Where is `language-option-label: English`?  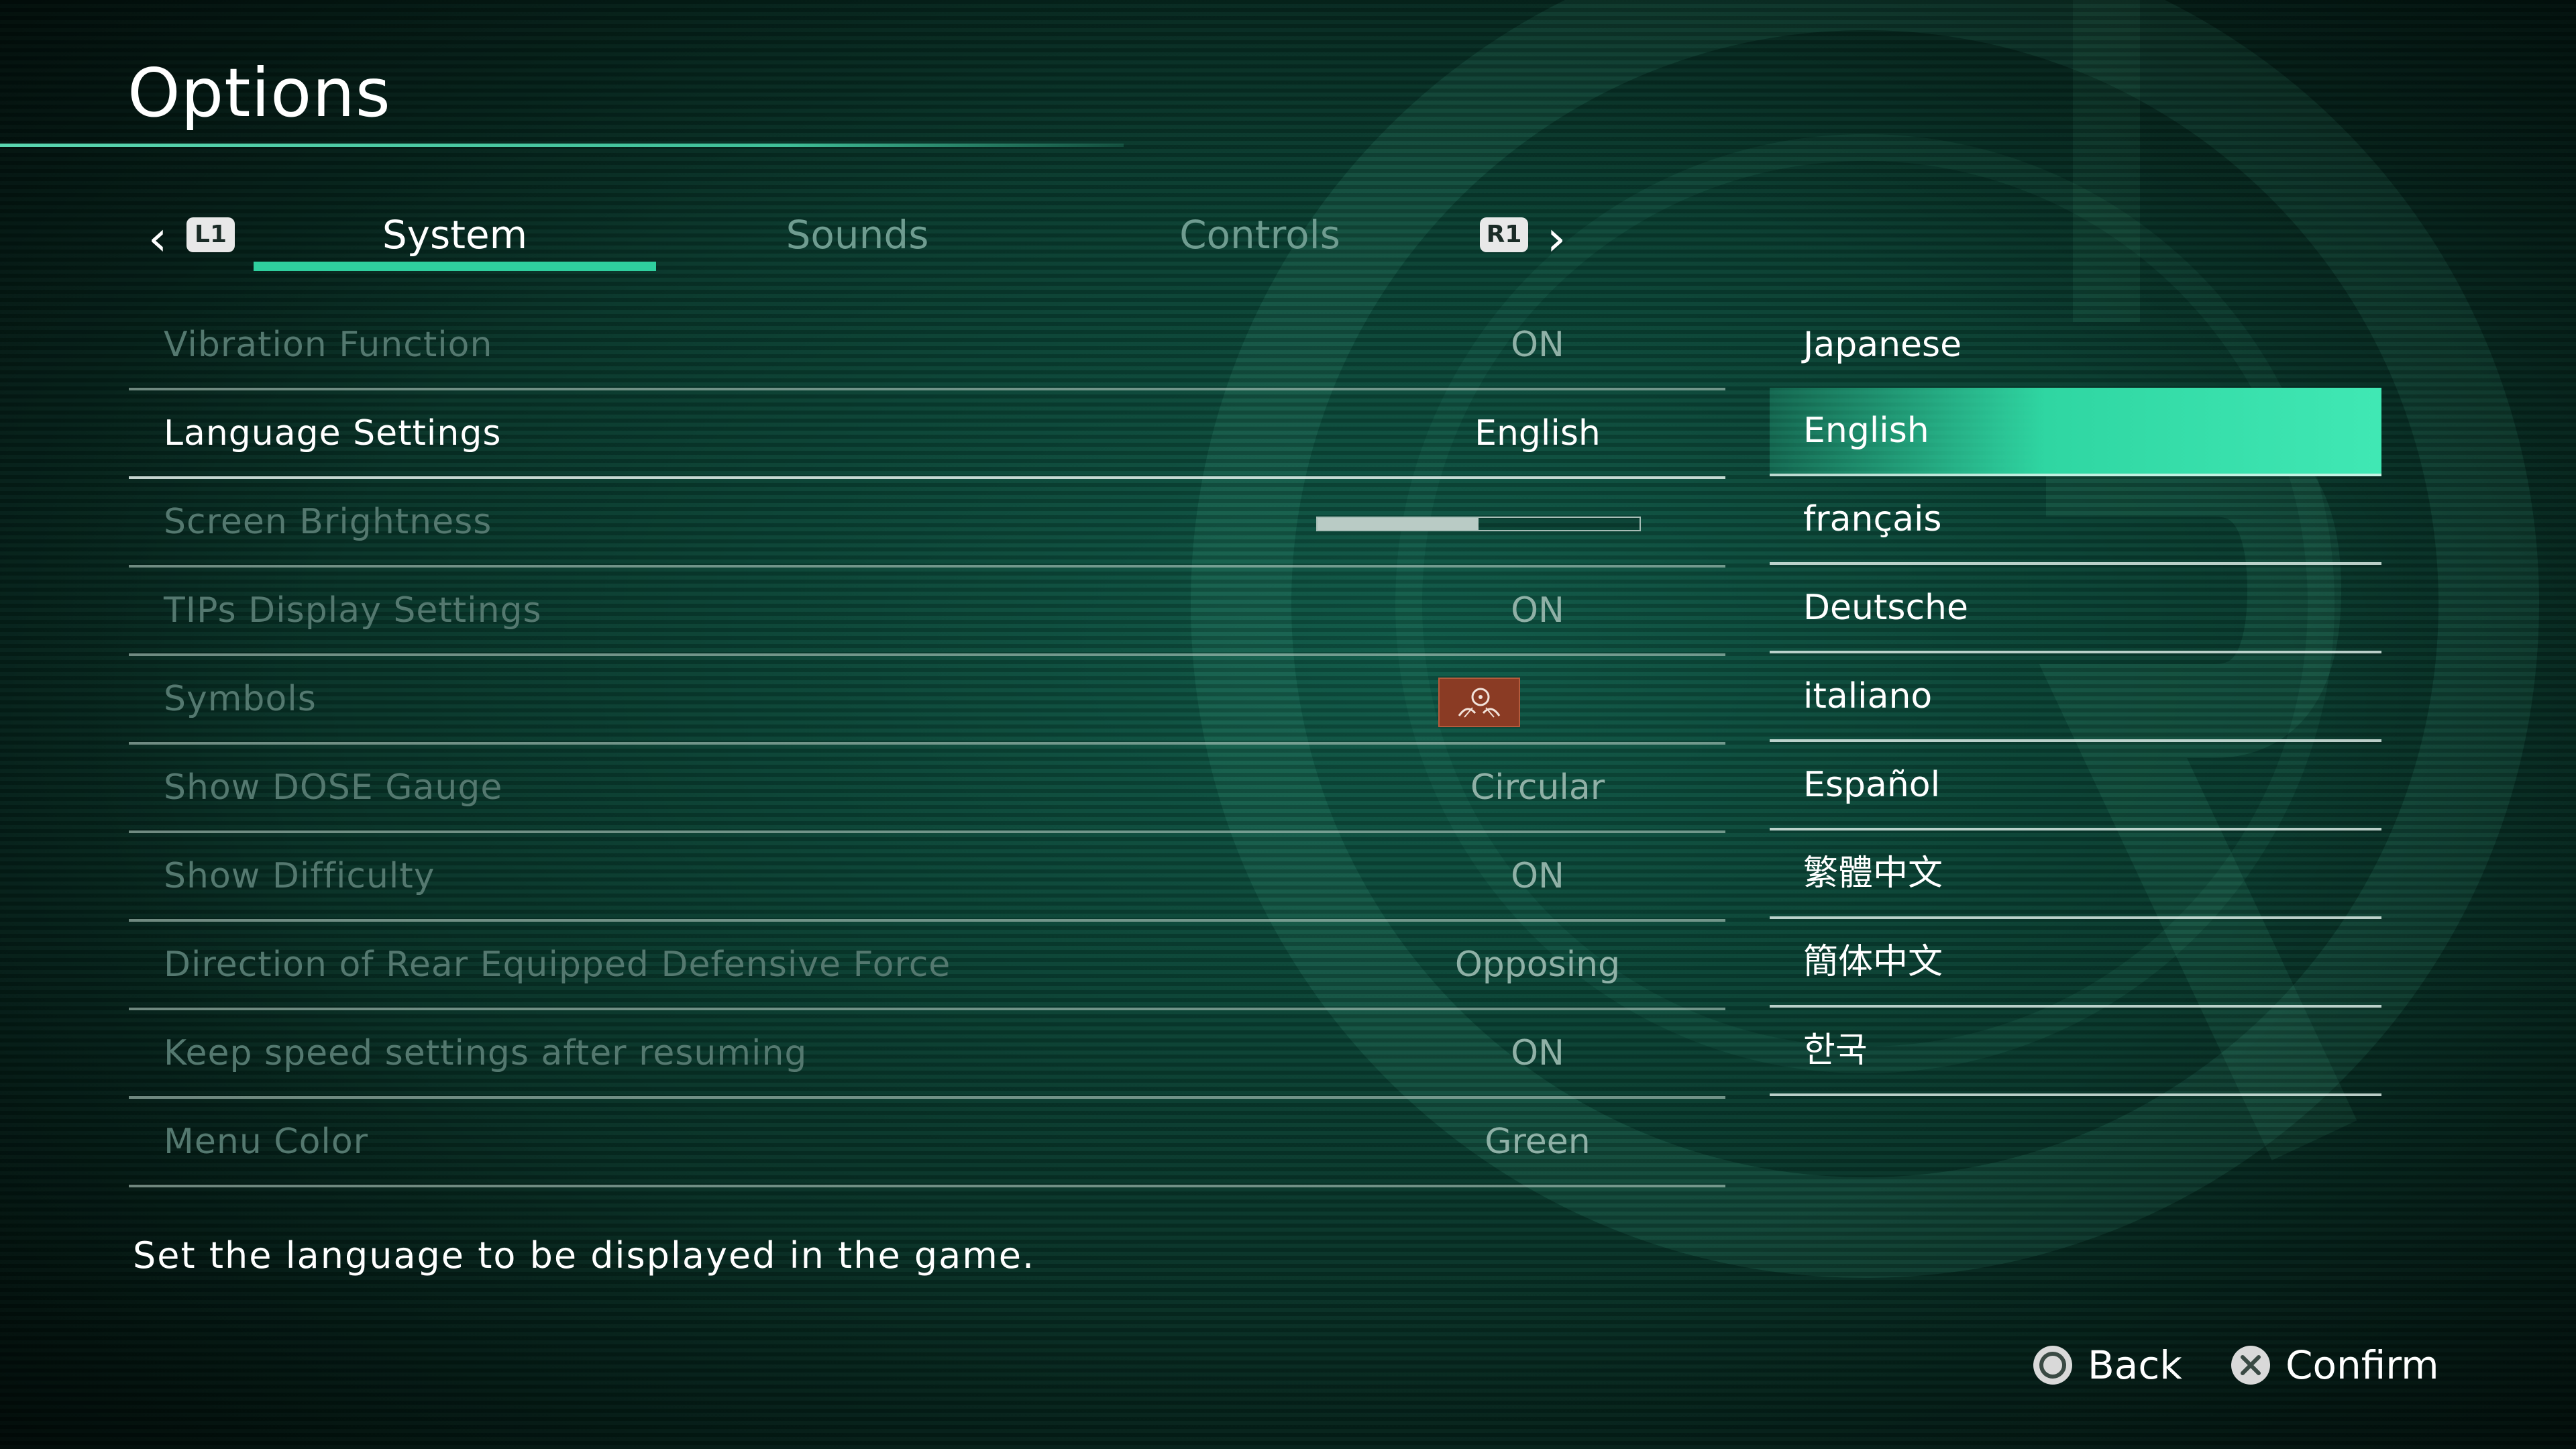
language-option-label: English is located at coordinates (1866, 431).